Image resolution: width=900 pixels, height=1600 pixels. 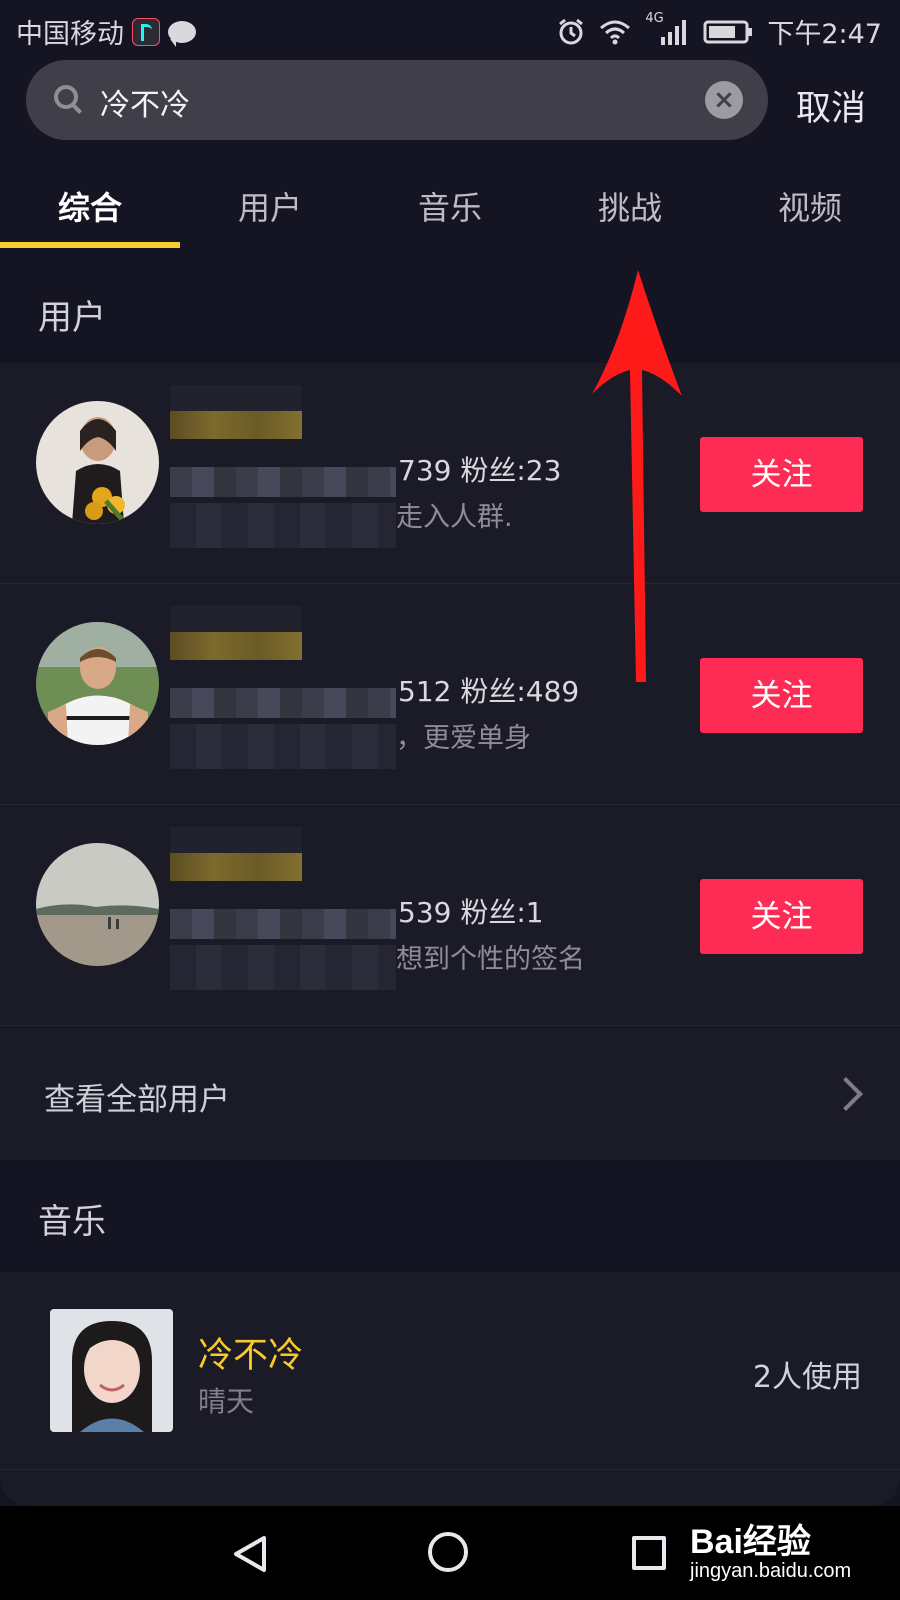 What do you see at coordinates (490, 959) in the screenshot?
I see `user-bio: 想到个性的签名` at bounding box center [490, 959].